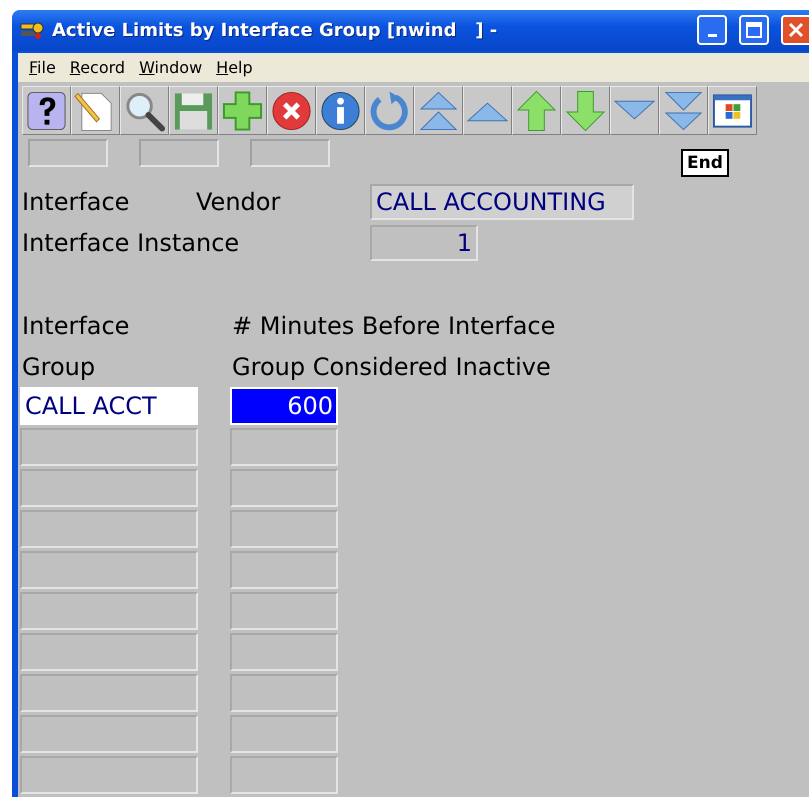 The width and height of the screenshot is (809, 797). Describe the element at coordinates (424, 242) in the screenshot. I see `instance-field: 1` at that location.